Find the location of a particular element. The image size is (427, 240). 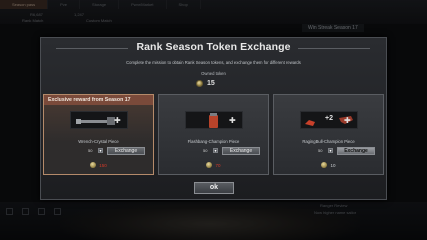

cost: 10 is located at coordinates (328, 165).